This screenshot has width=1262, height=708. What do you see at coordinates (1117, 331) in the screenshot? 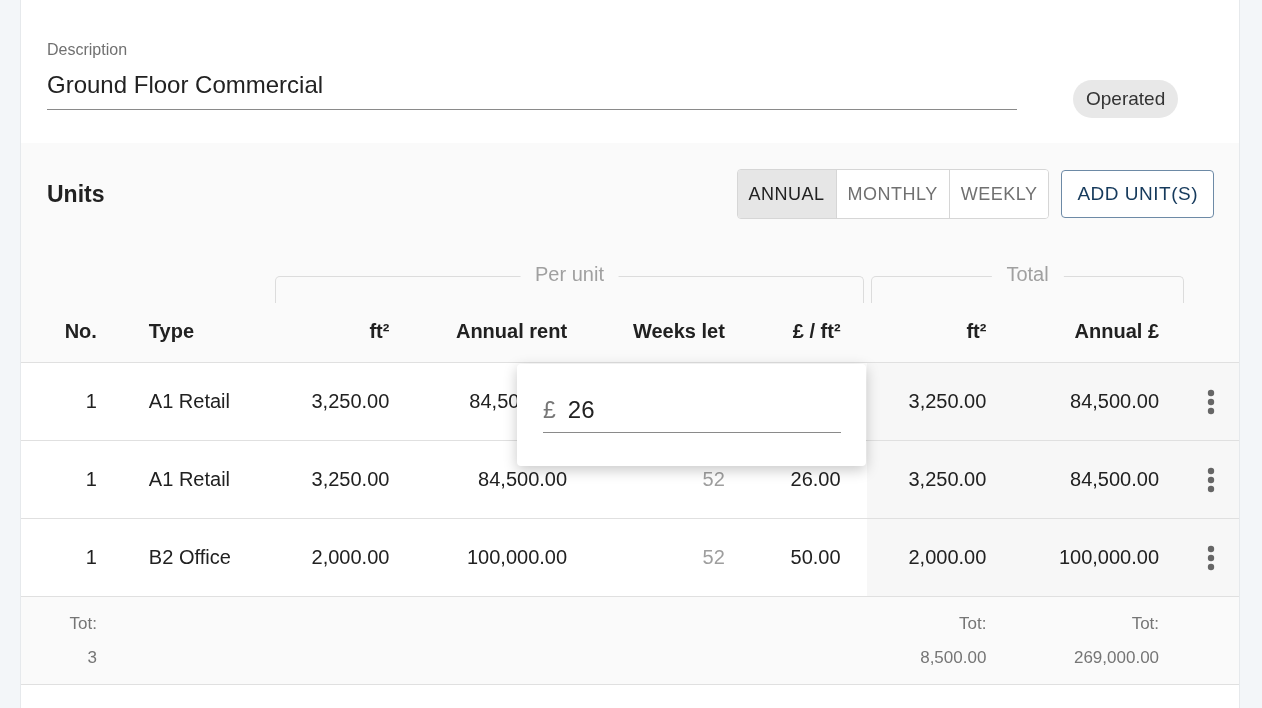
I see `column-header: Annual £` at bounding box center [1117, 331].